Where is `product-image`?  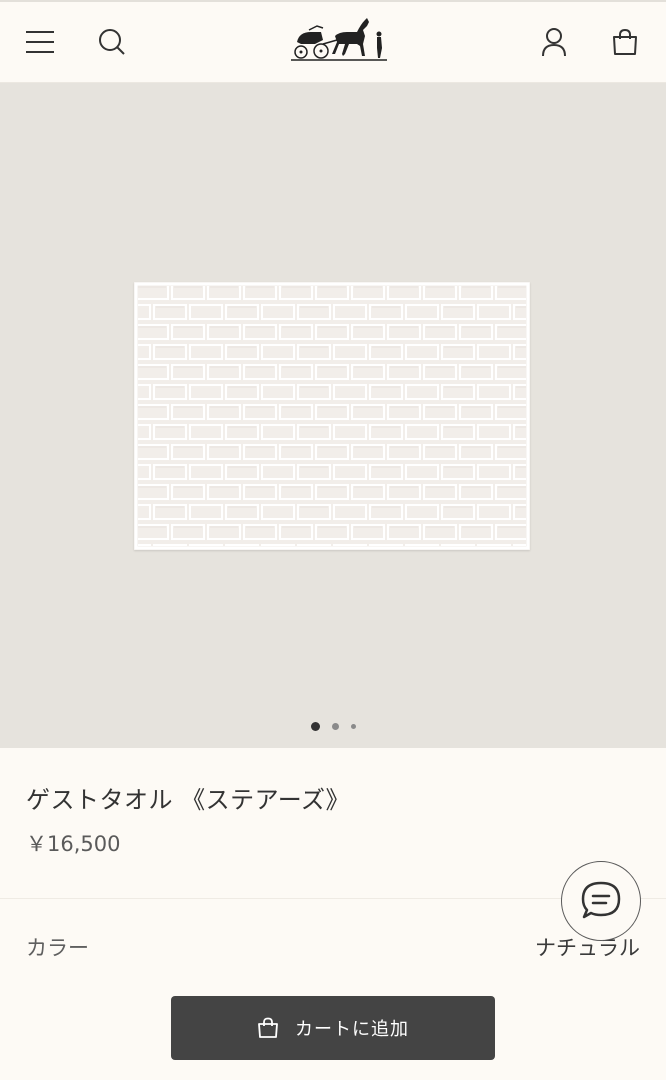 product-image is located at coordinates (332, 416).